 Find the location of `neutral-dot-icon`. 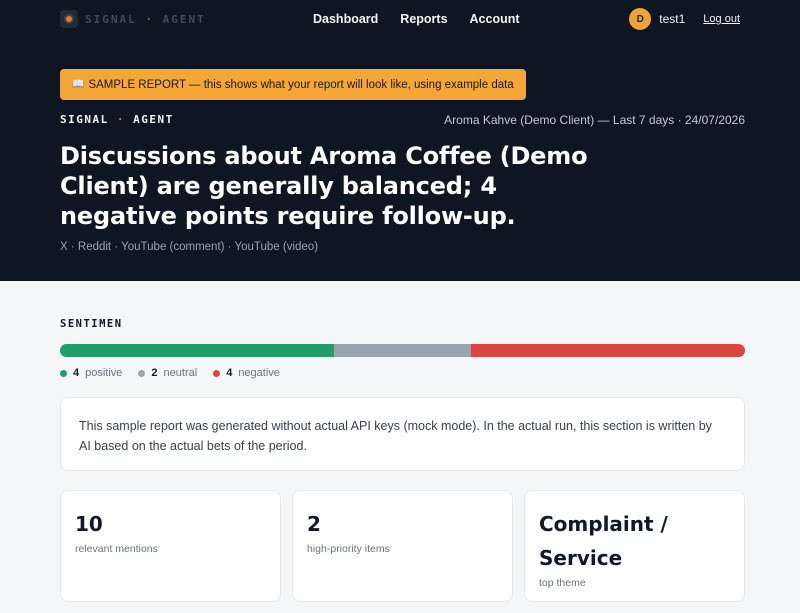

neutral-dot-icon is located at coordinates (142, 373).